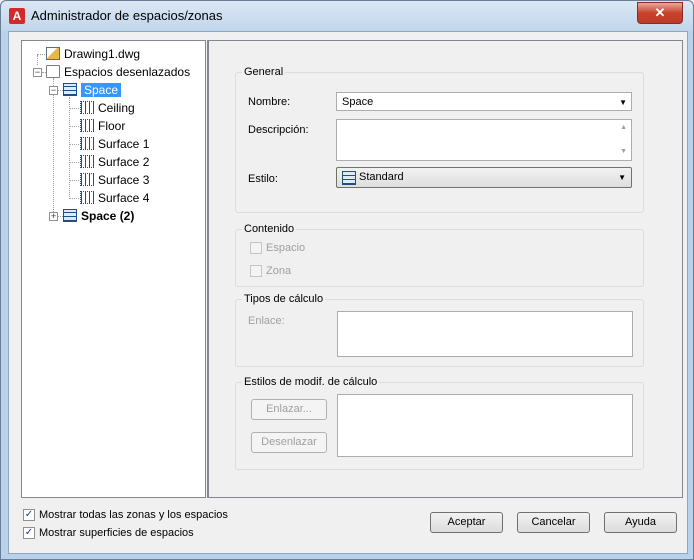  What do you see at coordinates (256, 248) in the screenshot?
I see `espacio-checkbox` at bounding box center [256, 248].